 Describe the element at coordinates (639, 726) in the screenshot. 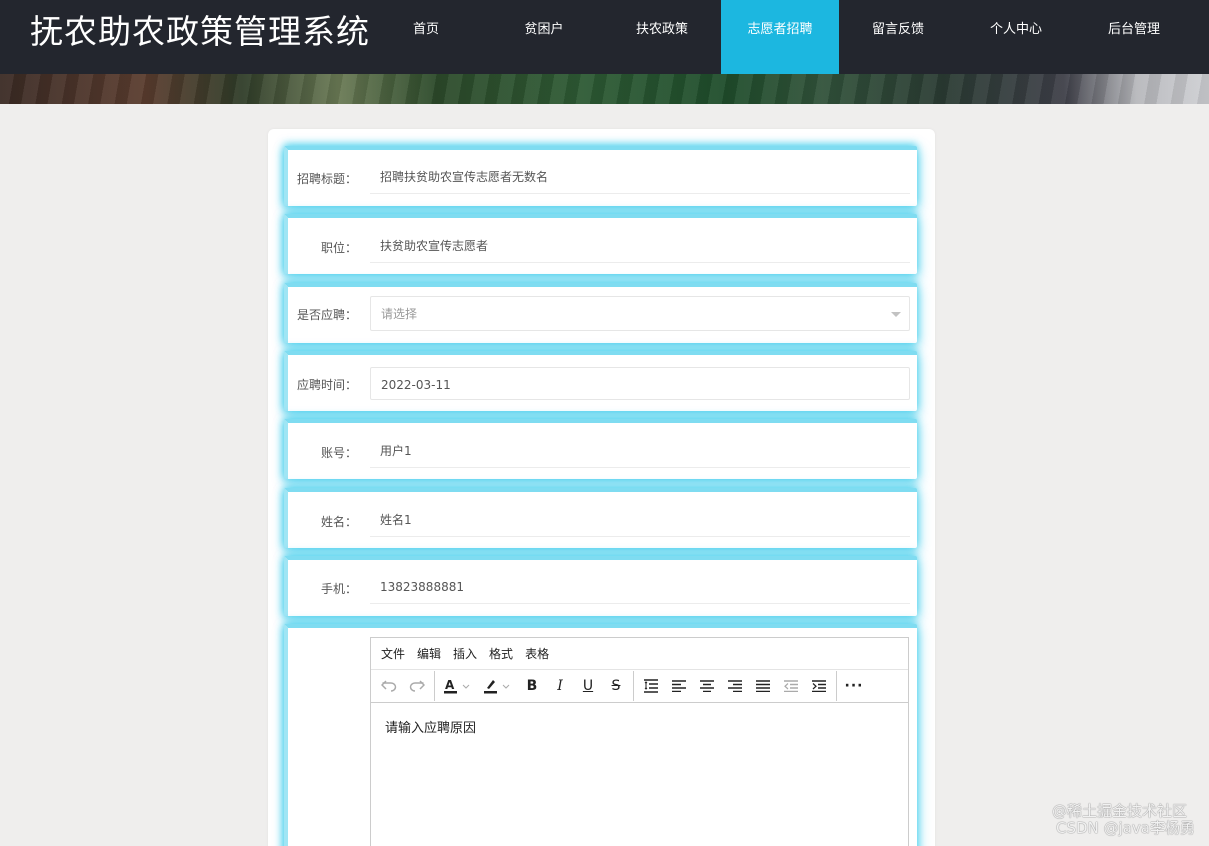

I see `editor-content: 请输入应聘原因` at that location.